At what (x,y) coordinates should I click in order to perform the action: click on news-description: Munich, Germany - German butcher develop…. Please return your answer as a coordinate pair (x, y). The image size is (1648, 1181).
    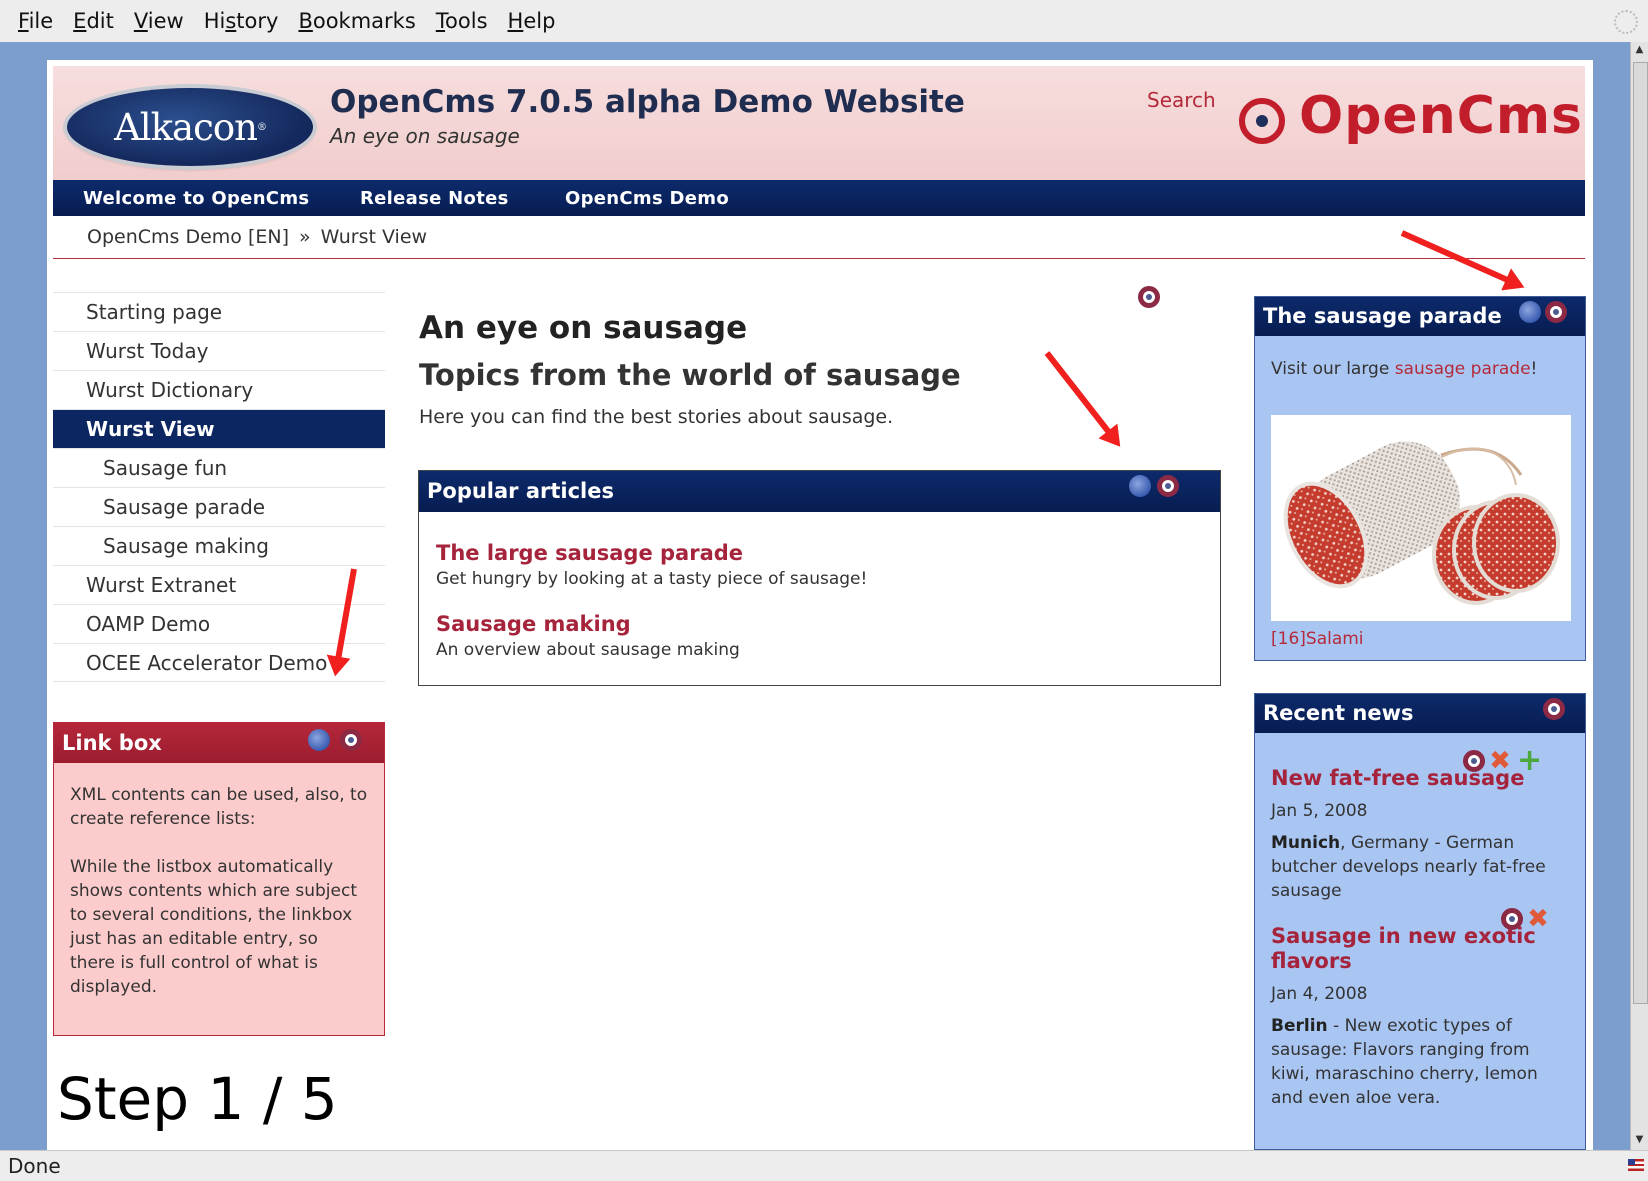
    Looking at the image, I should click on (1408, 867).